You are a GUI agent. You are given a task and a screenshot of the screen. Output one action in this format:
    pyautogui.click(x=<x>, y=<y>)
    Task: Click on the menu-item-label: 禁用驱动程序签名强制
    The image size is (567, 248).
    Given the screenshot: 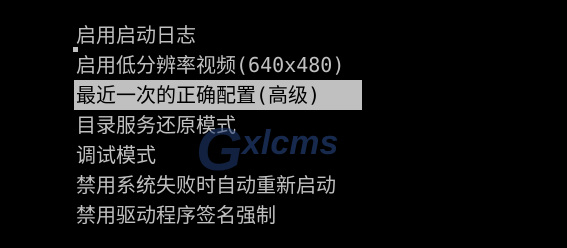 What is the action you would take?
    pyautogui.click(x=176, y=215)
    